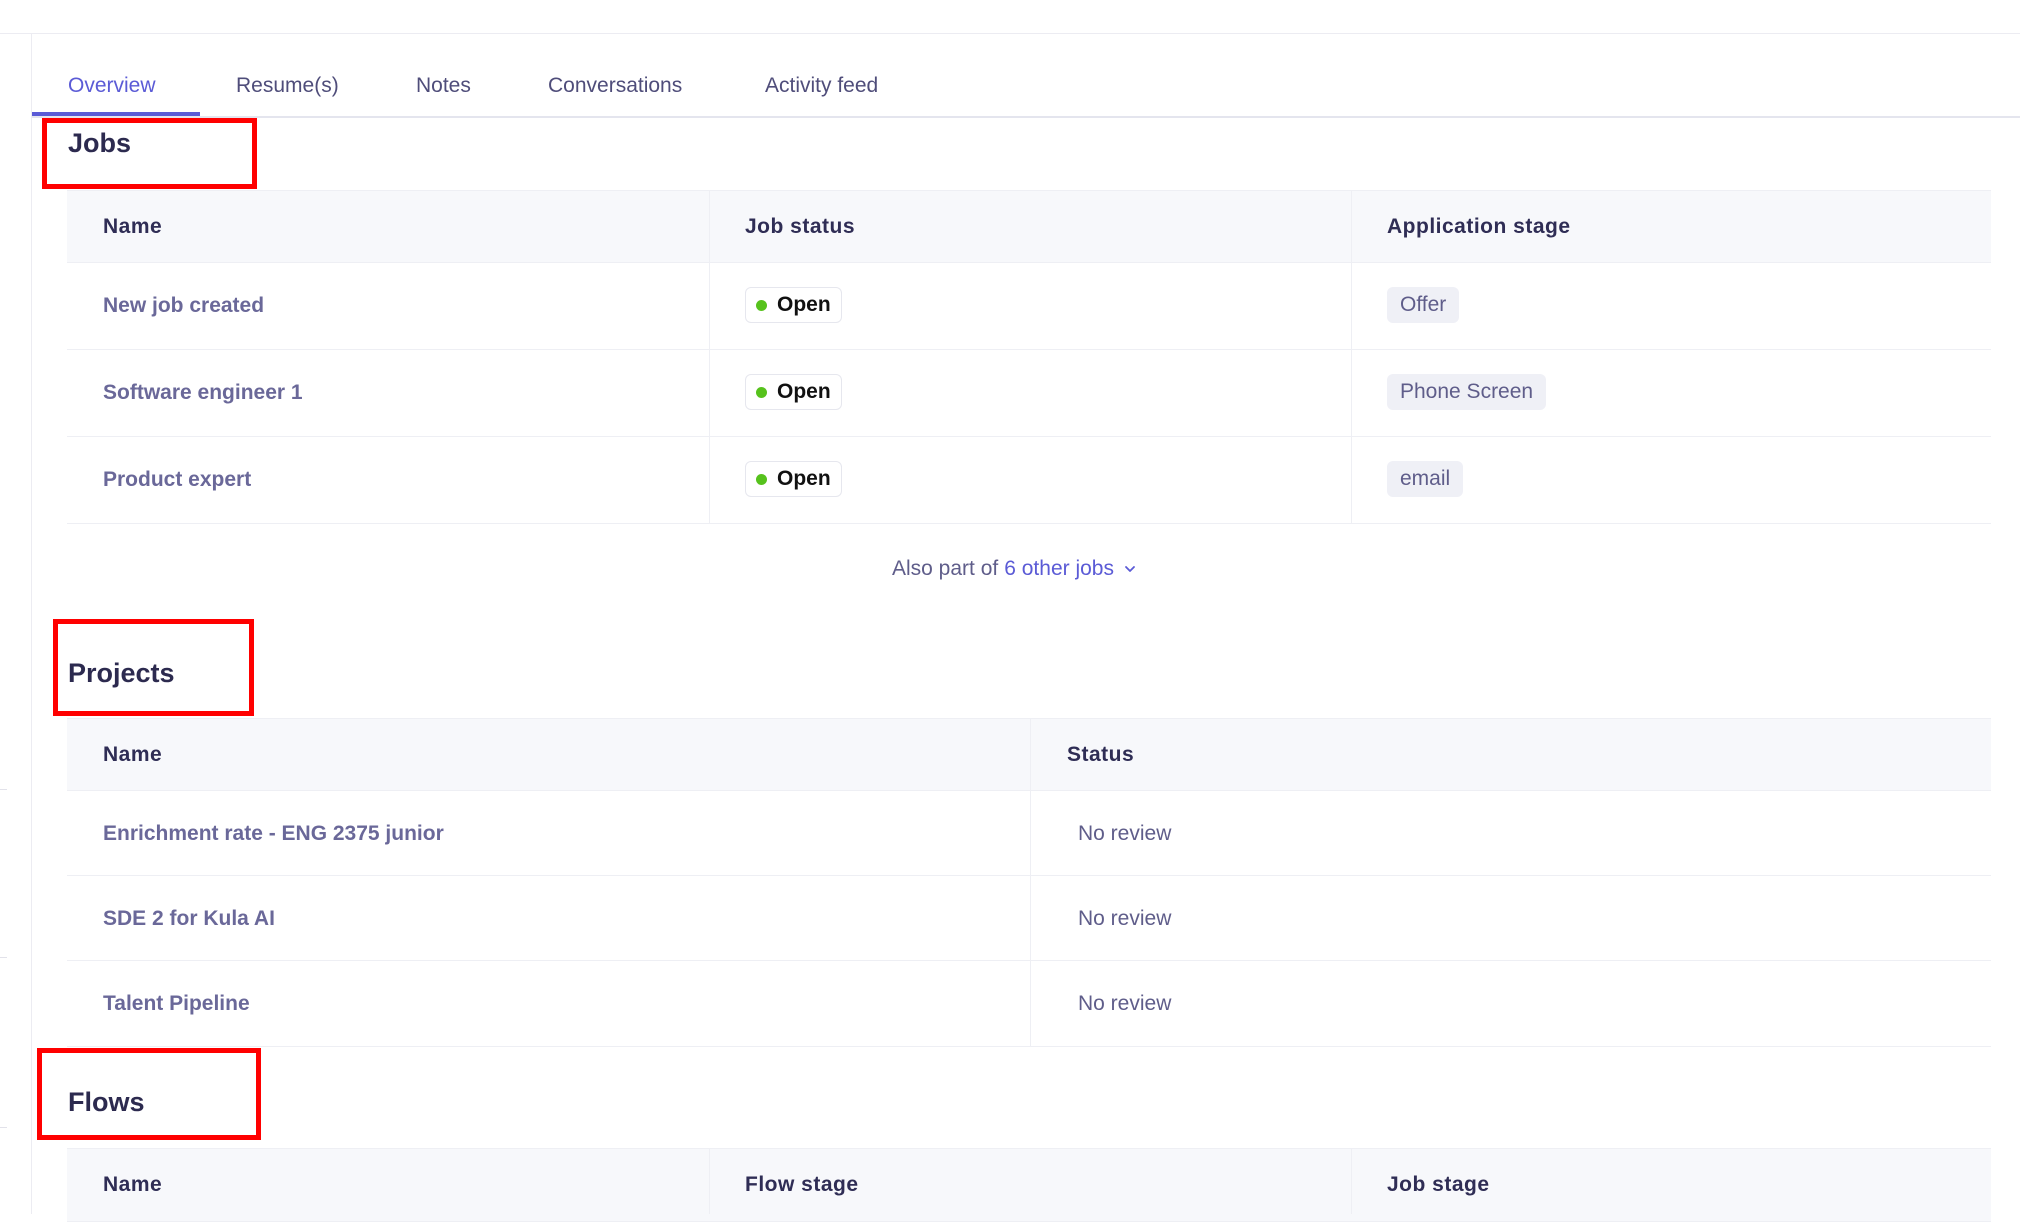 The height and width of the screenshot is (1222, 2020). Describe the element at coordinates (287, 94) in the screenshot. I see `tab-resumes: Resume(s)` at that location.